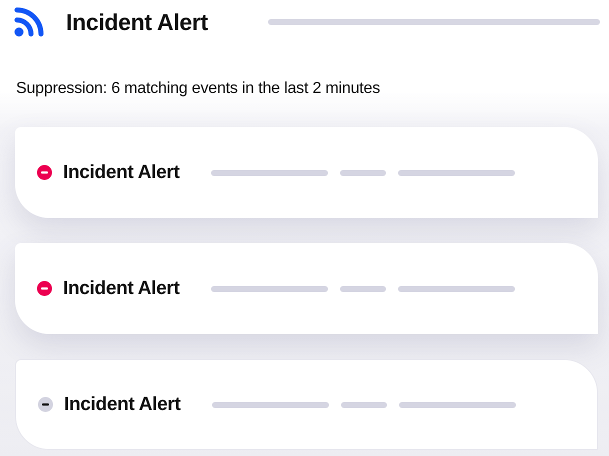 Image resolution: width=609 pixels, height=456 pixels. What do you see at coordinates (30, 22) in the screenshot?
I see `rss-feed-icon` at bounding box center [30, 22].